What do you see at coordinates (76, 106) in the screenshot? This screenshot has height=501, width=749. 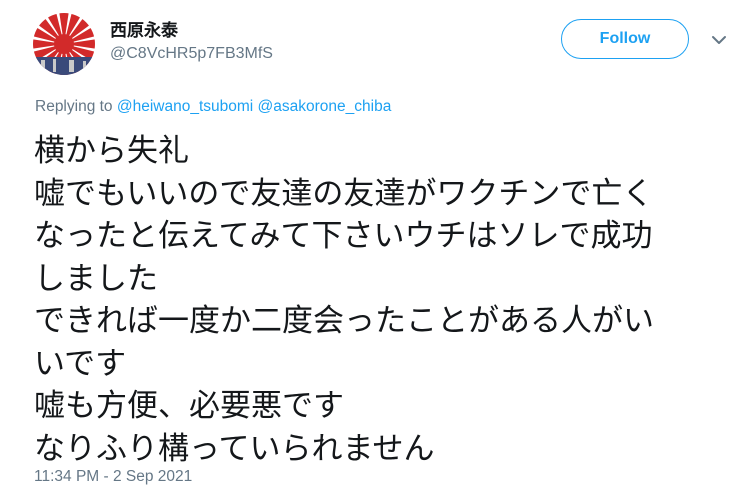 I see `reply-prefix: Replying to` at bounding box center [76, 106].